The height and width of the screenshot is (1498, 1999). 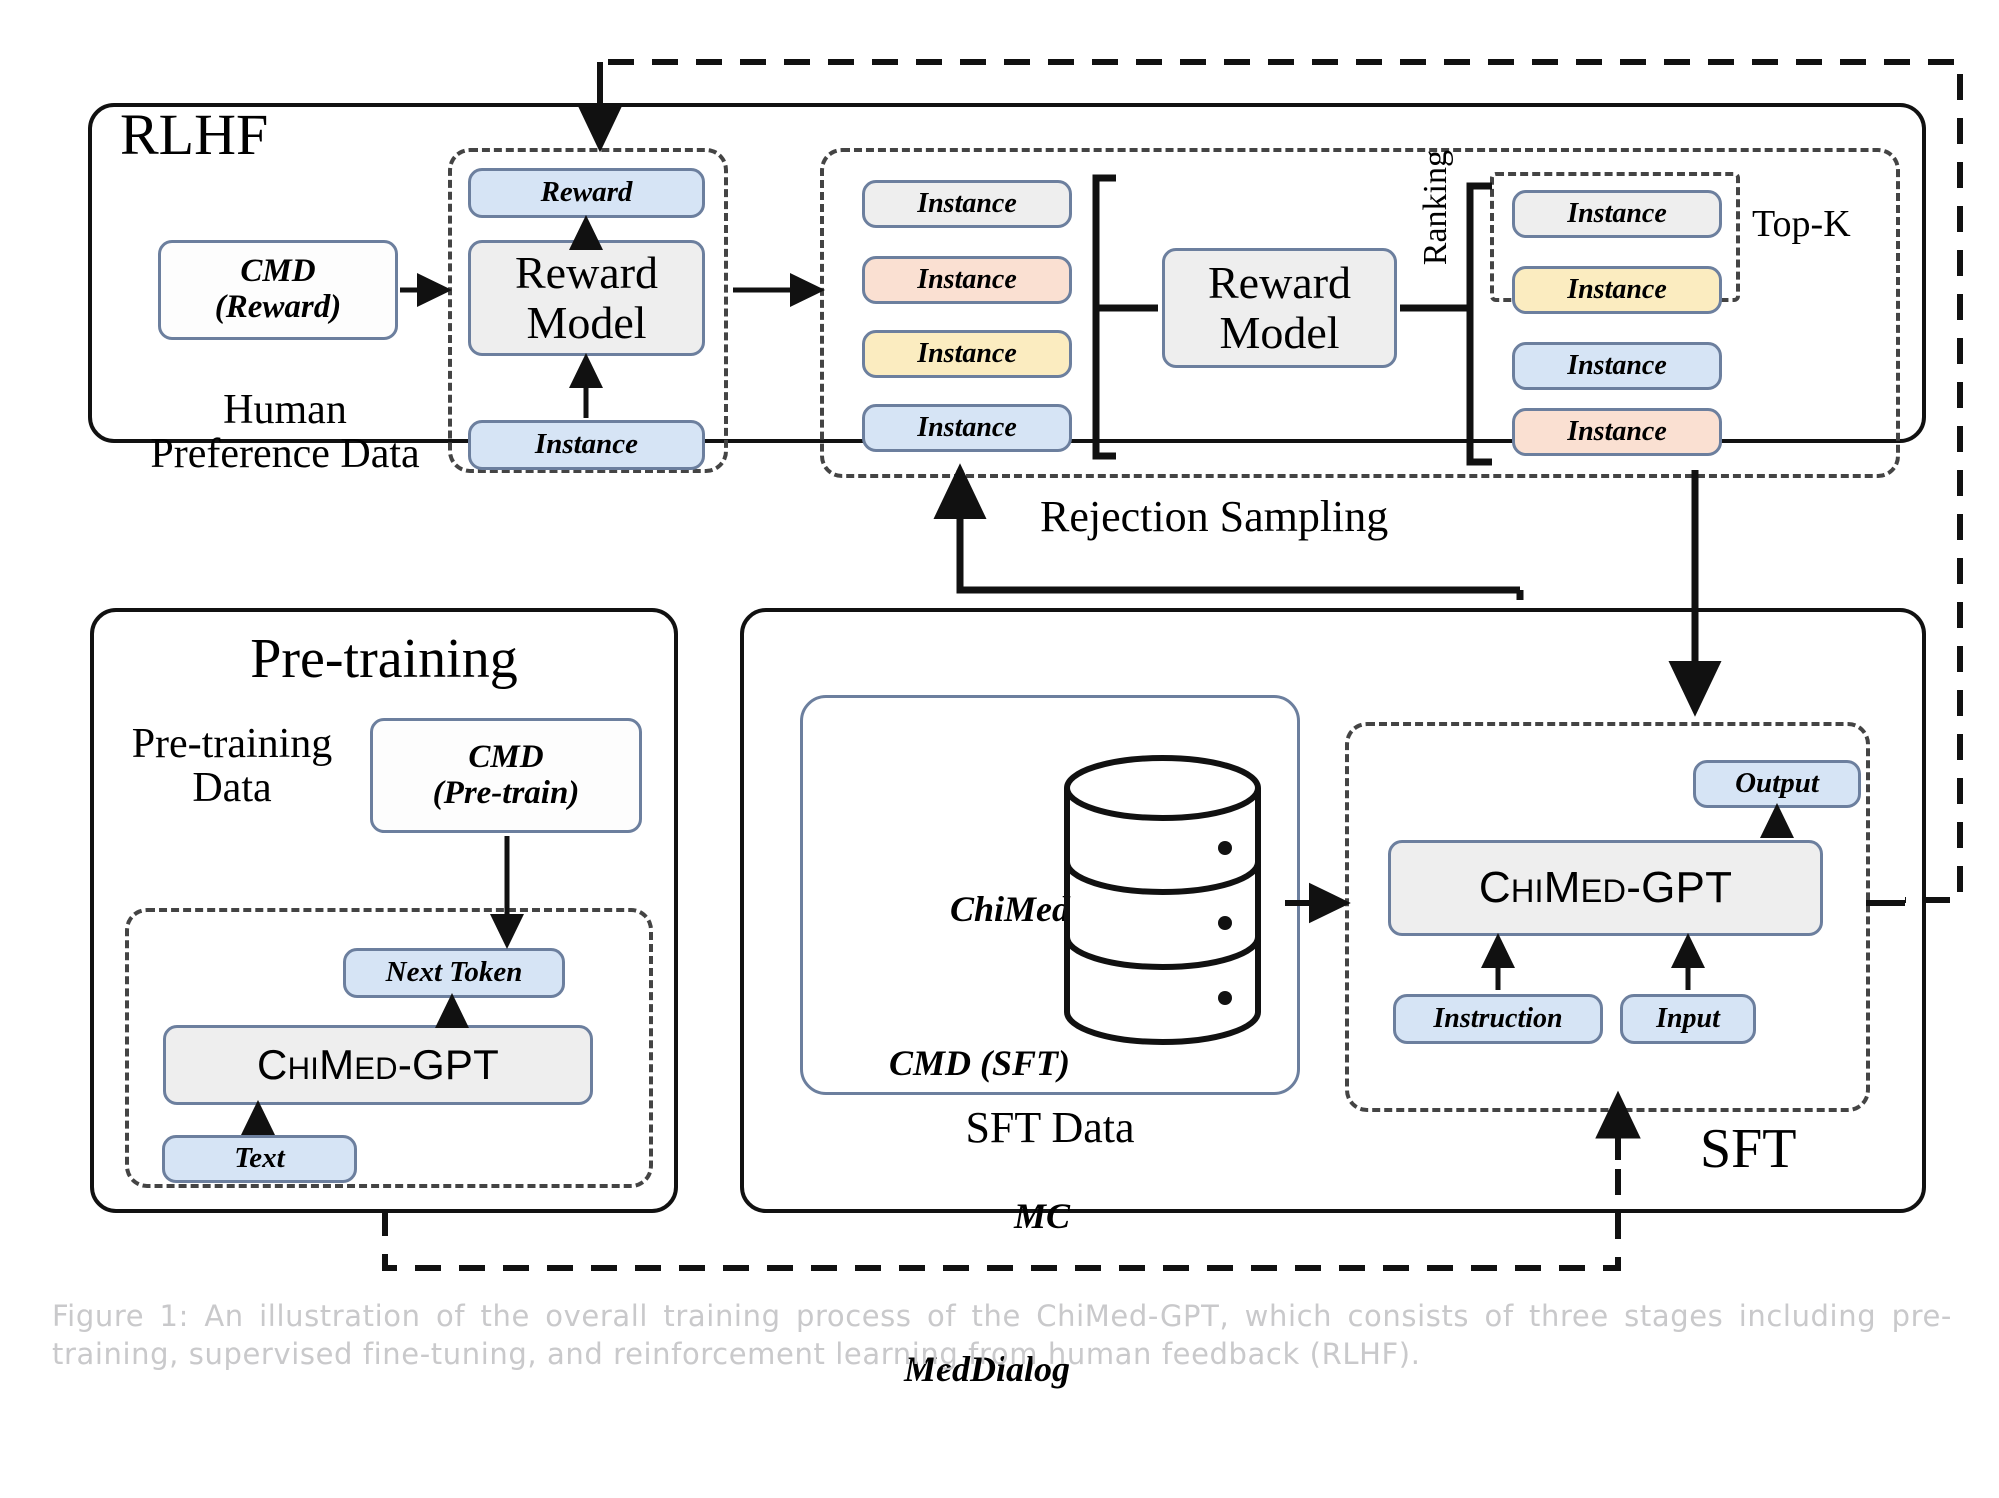 What do you see at coordinates (232, 766) in the screenshot?
I see `pretraining-data-label: Pre-training Data` at bounding box center [232, 766].